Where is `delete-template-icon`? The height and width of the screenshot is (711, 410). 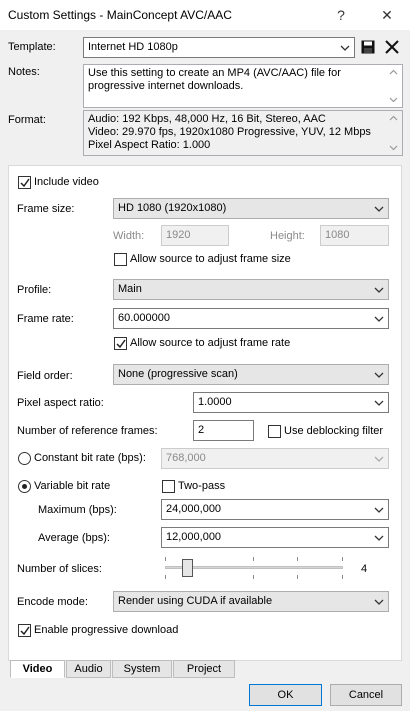 delete-template-icon is located at coordinates (392, 47).